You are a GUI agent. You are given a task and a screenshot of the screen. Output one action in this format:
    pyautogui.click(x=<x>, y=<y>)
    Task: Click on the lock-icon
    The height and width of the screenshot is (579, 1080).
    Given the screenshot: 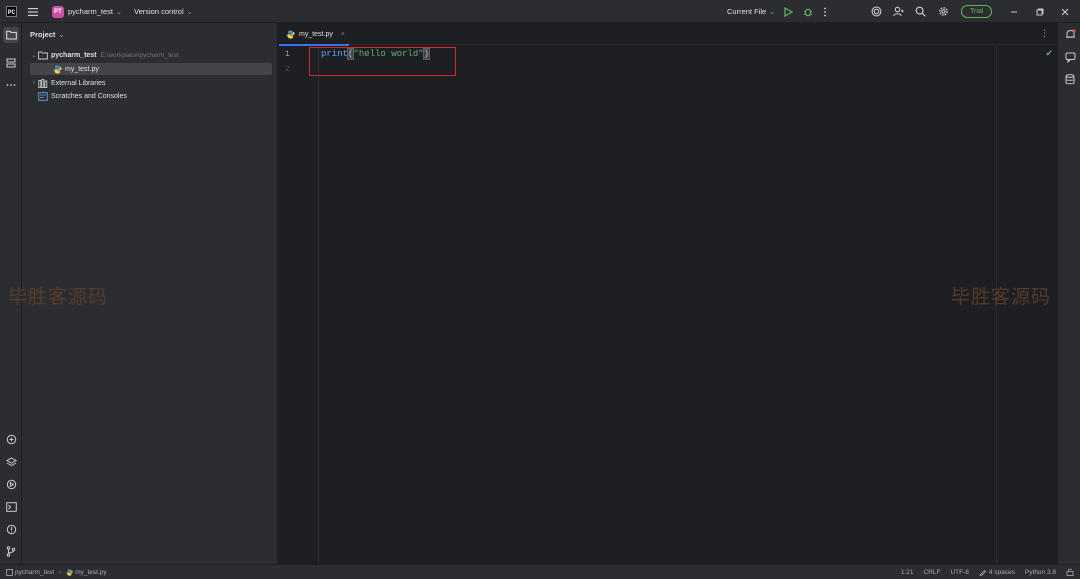 What is the action you would take?
    pyautogui.click(x=1070, y=572)
    